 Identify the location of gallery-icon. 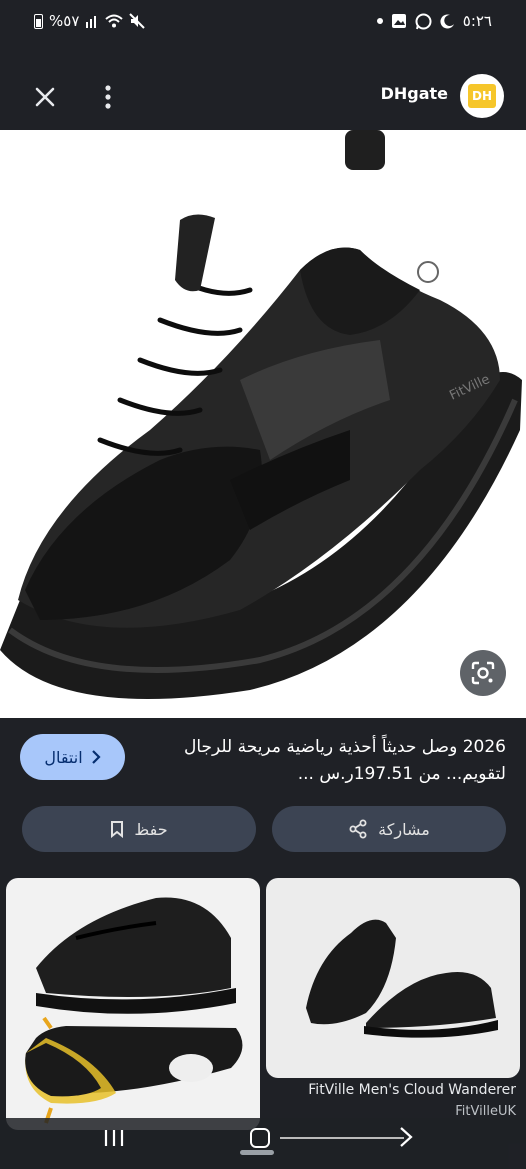
(398, 21).